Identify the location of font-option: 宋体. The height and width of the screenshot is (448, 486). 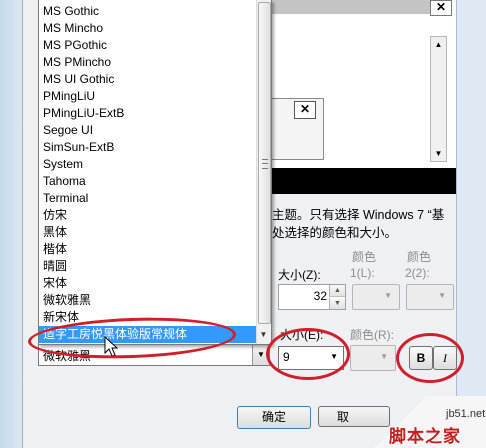
(55, 283).